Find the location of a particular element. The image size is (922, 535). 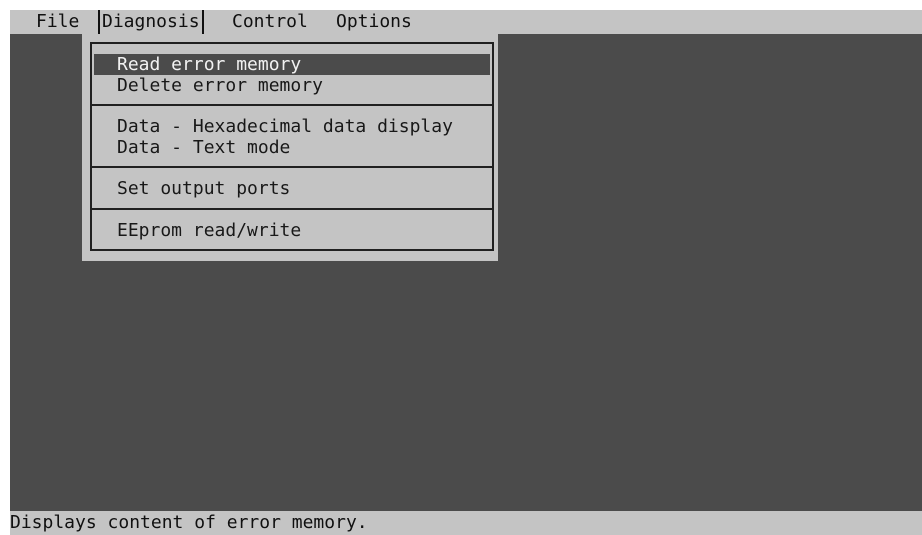

menu-options: Options is located at coordinates (374, 22).